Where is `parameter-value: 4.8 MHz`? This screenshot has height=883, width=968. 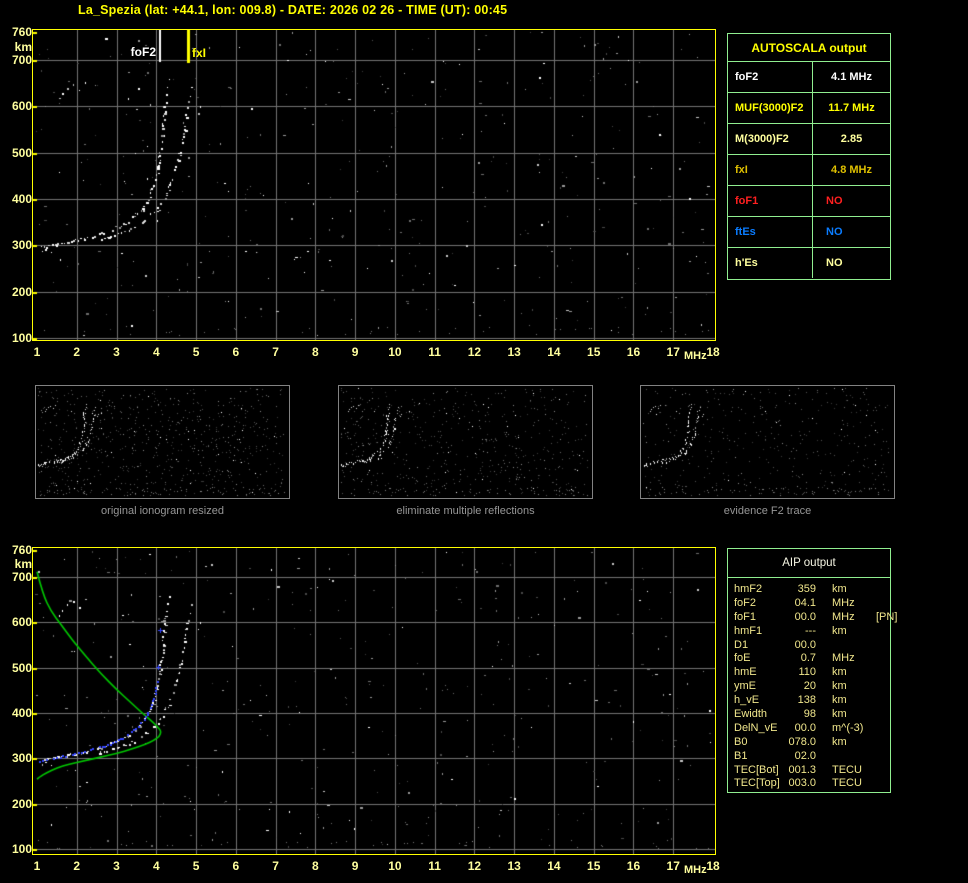
parameter-value: 4.8 MHz is located at coordinates (851, 170).